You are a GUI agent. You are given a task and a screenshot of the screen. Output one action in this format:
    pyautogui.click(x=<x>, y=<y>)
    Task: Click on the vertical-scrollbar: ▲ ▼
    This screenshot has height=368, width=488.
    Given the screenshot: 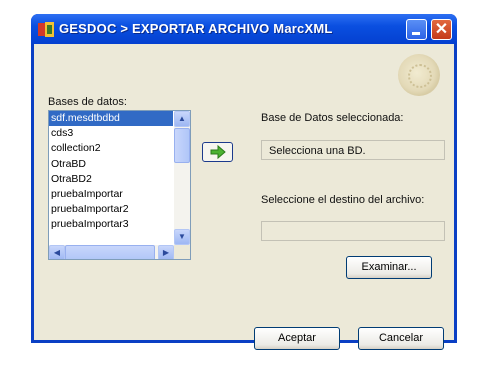 What is the action you would take?
    pyautogui.click(x=182, y=178)
    